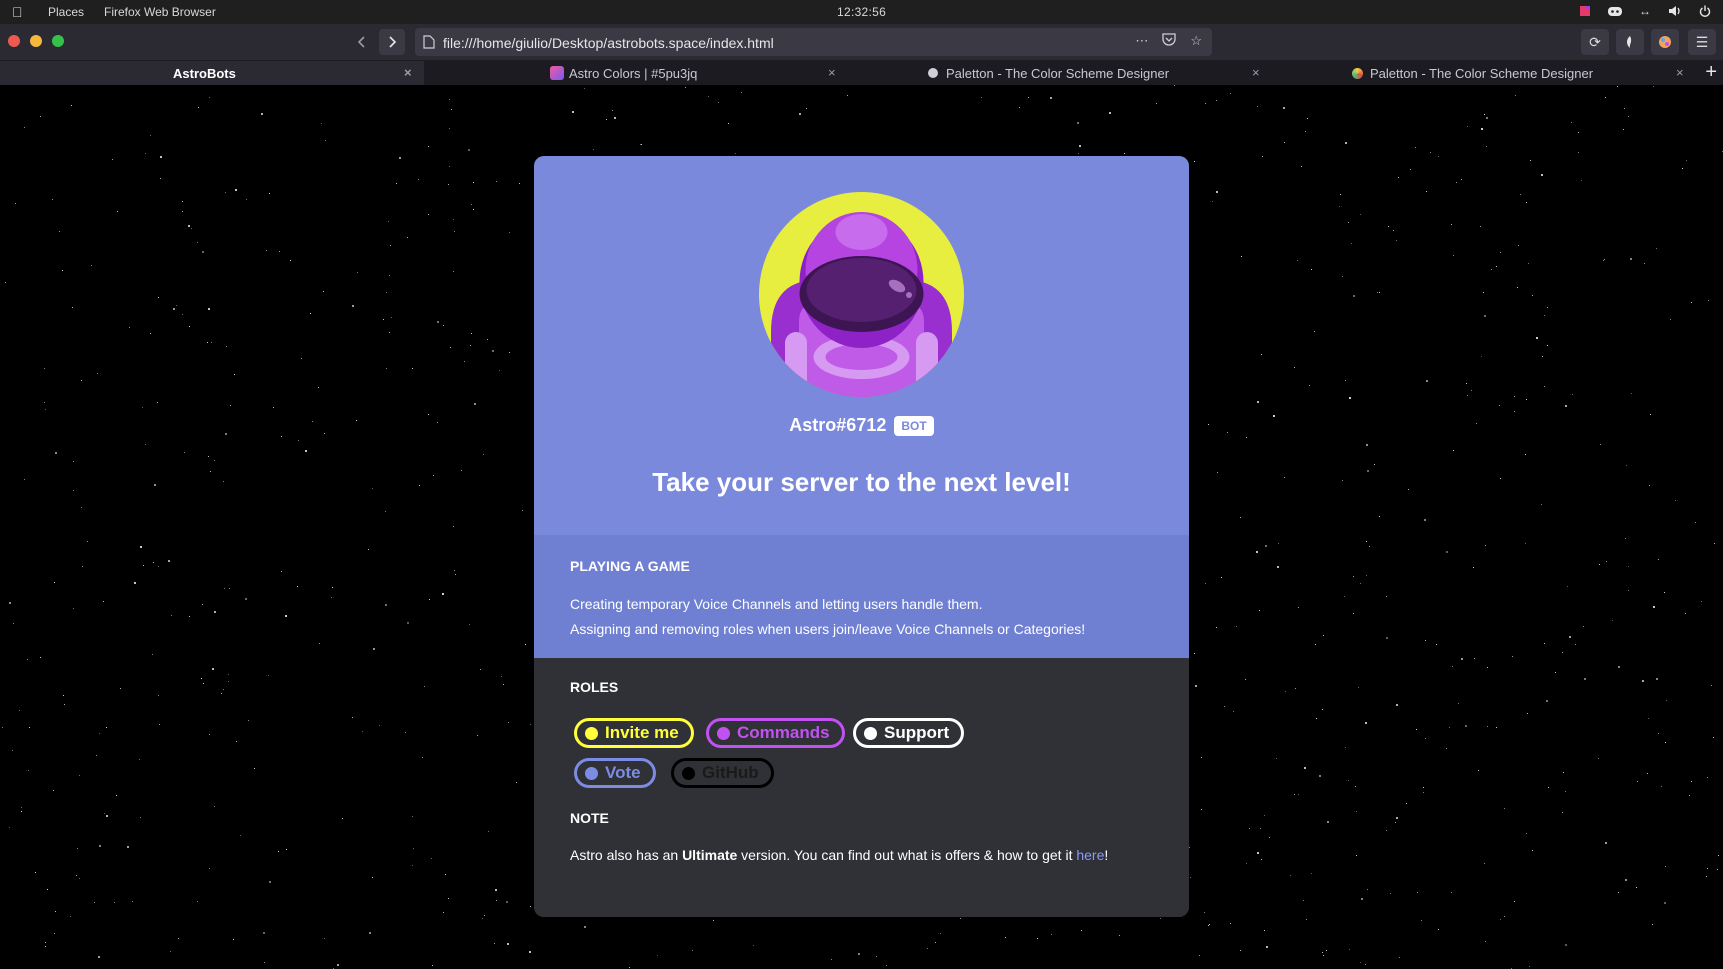 The image size is (1723, 969). Describe the element at coordinates (1090, 855) in the screenshot. I see `ultimate-here-link: here` at that location.